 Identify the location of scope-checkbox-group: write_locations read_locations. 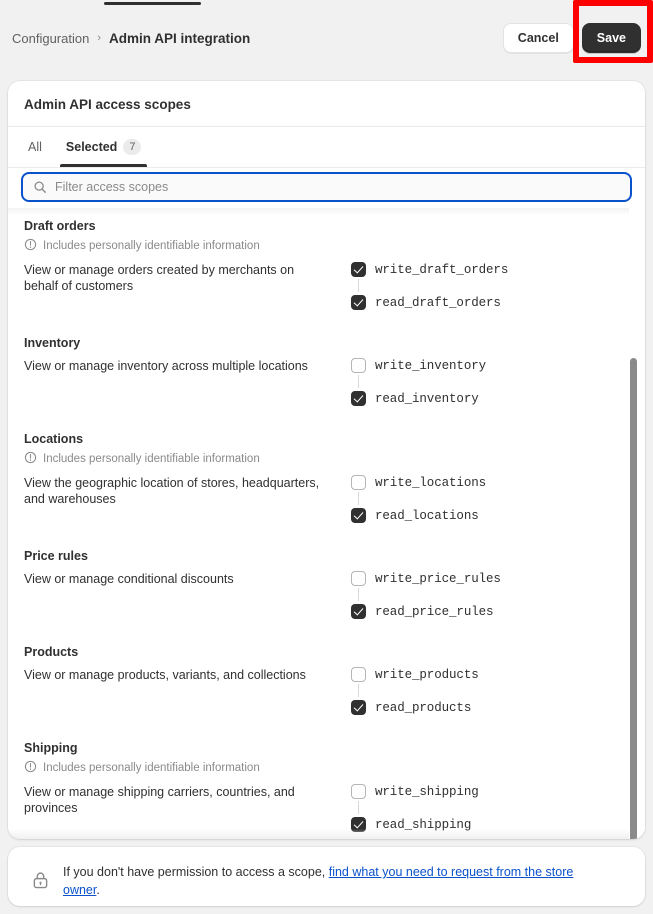
(475, 499).